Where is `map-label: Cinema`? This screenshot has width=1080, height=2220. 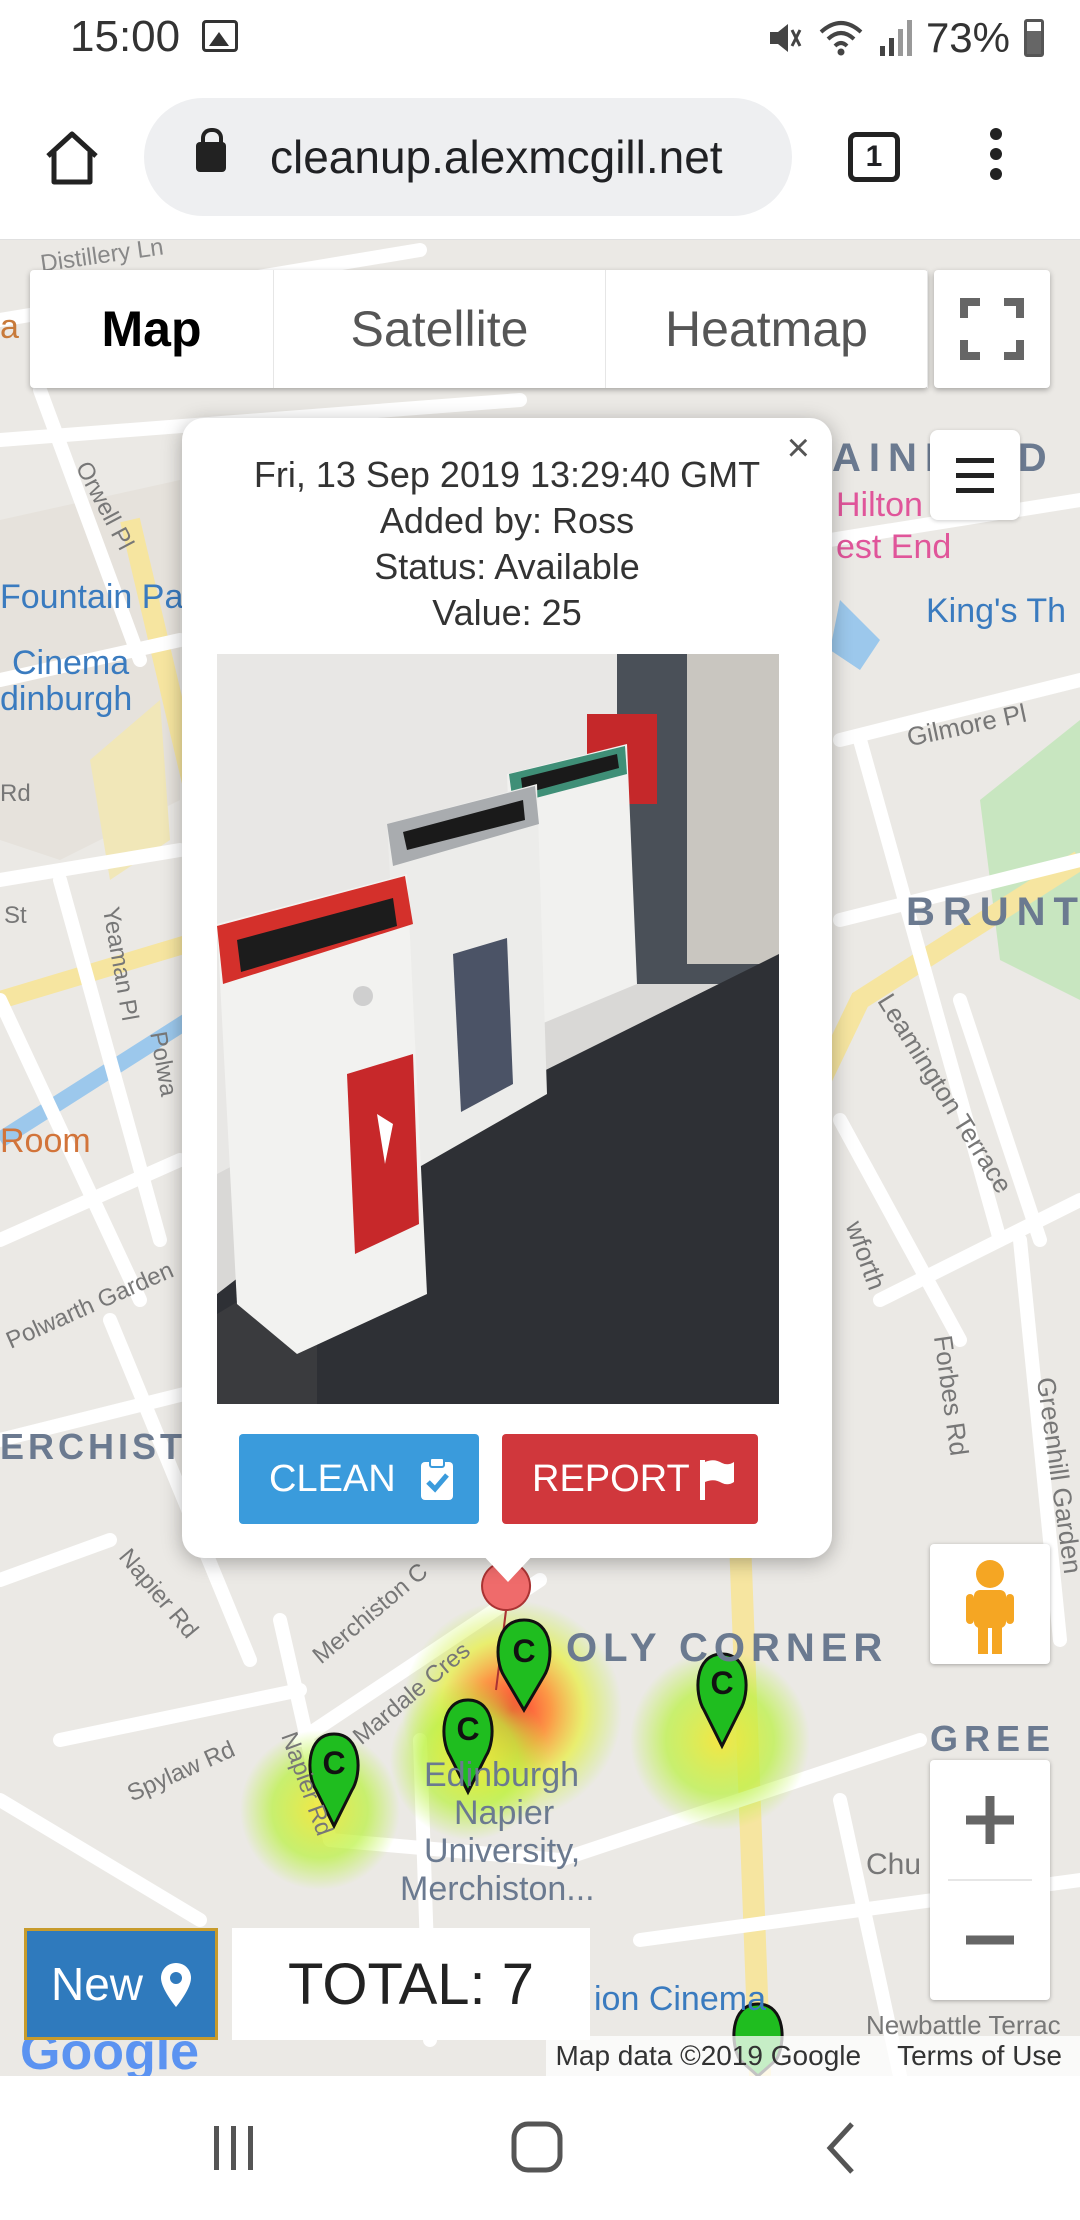 map-label: Cinema is located at coordinates (71, 663).